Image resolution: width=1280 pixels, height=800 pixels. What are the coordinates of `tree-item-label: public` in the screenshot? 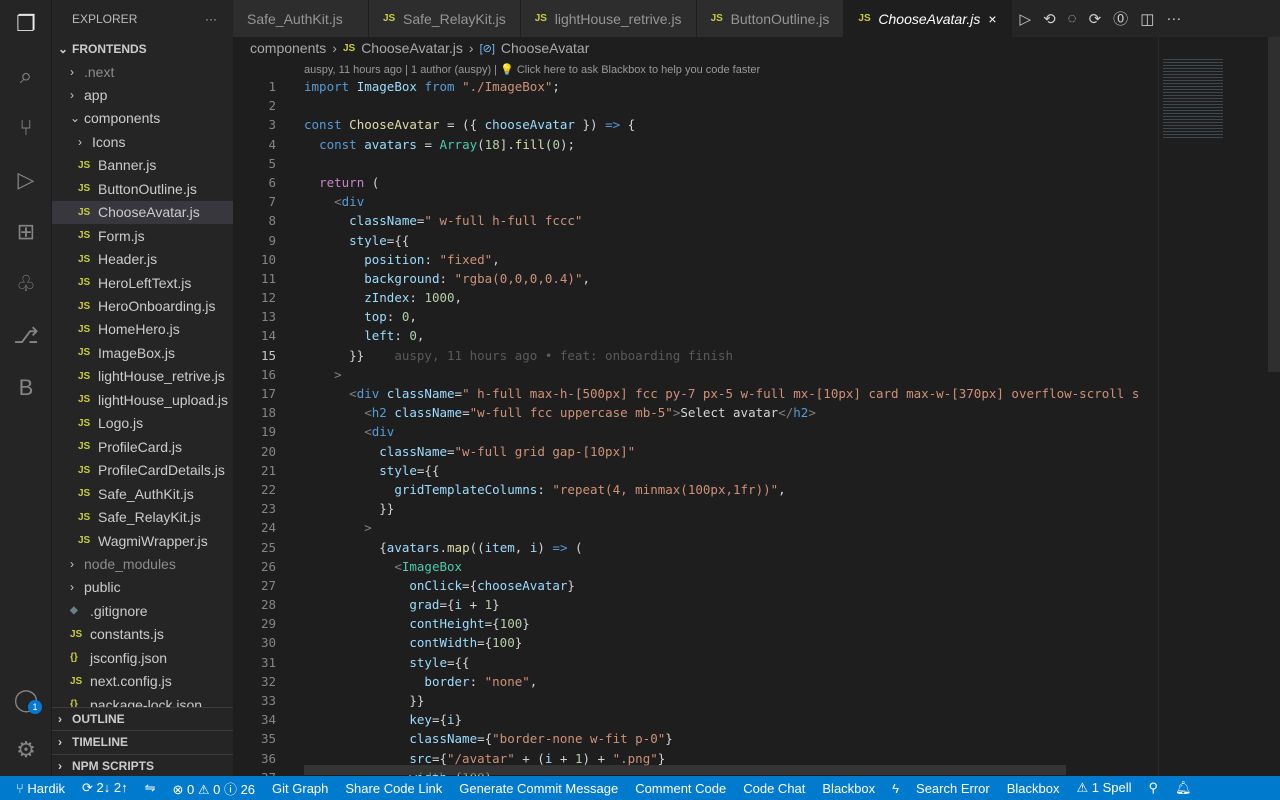 It's located at (102, 587).